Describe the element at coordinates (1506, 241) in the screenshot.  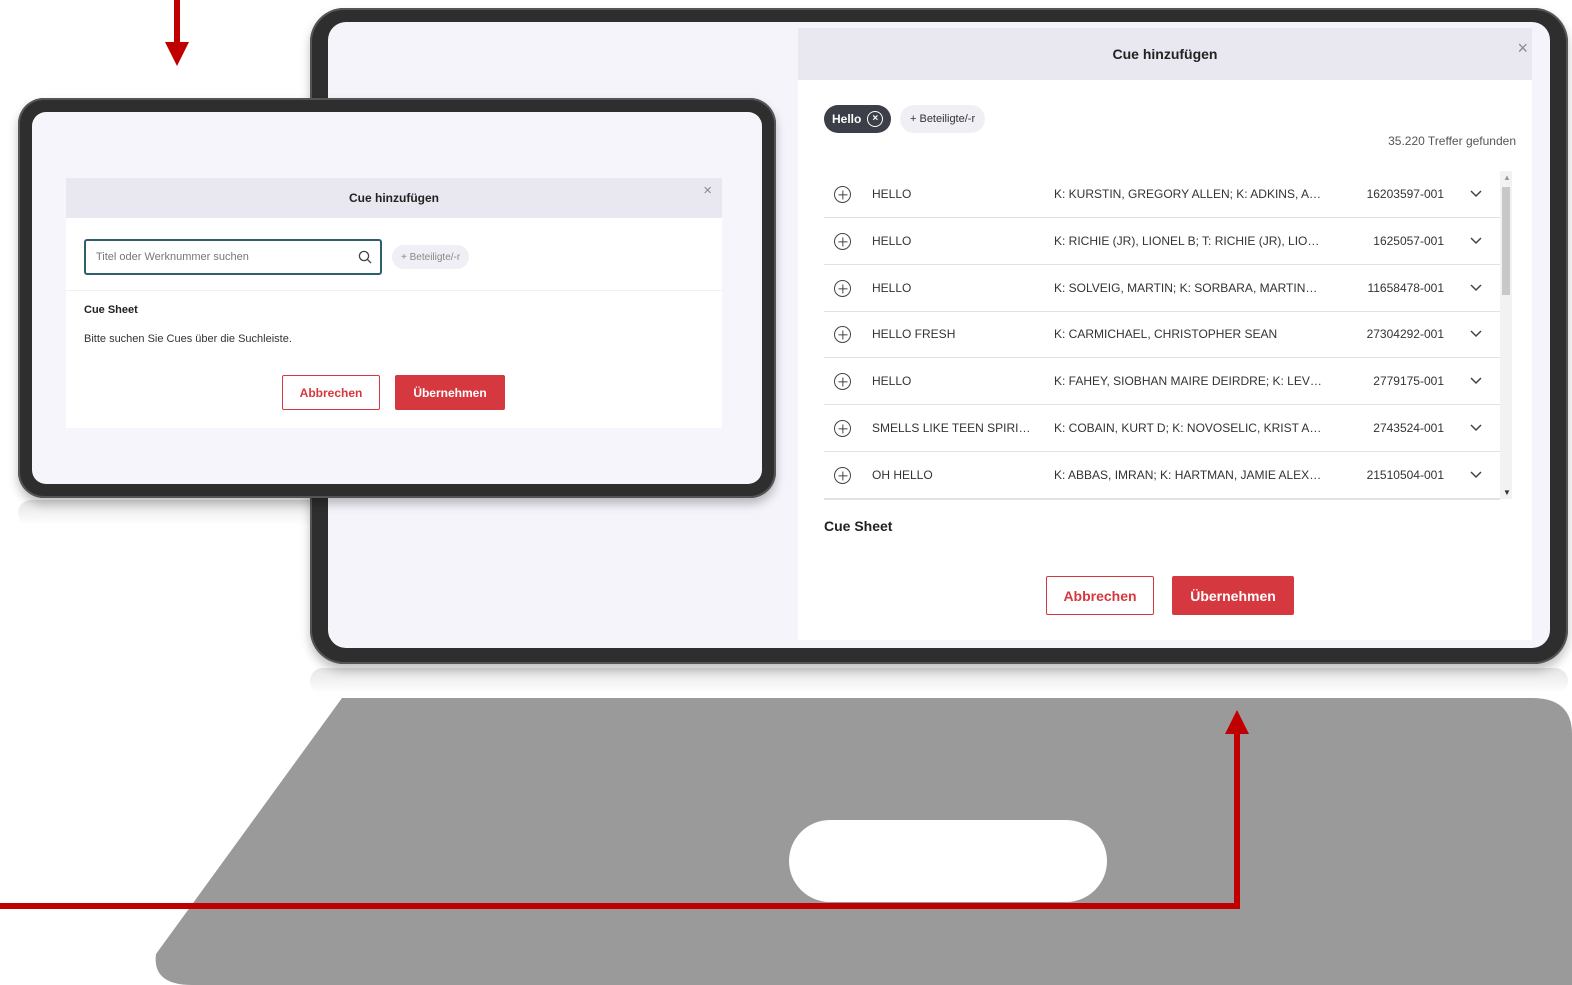
I see `scrollbar-thumb` at that location.